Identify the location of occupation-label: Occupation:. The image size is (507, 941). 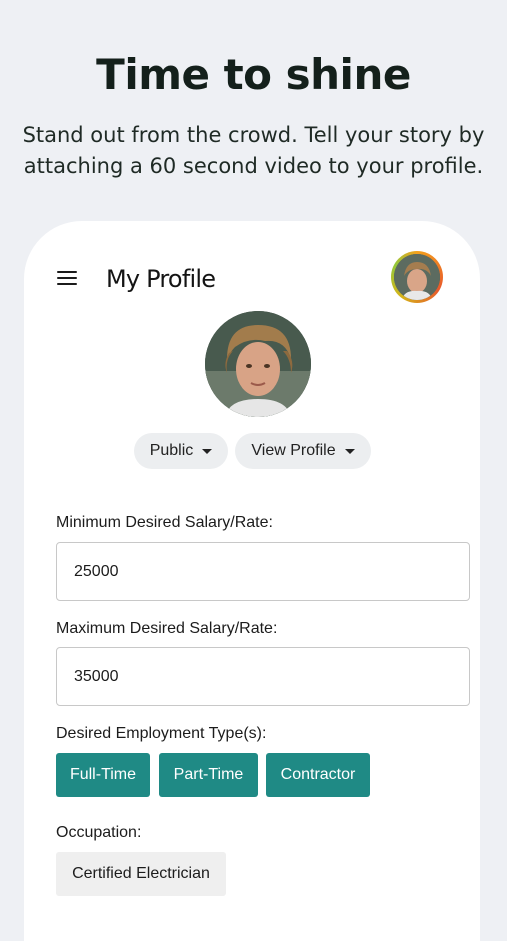
(99, 832).